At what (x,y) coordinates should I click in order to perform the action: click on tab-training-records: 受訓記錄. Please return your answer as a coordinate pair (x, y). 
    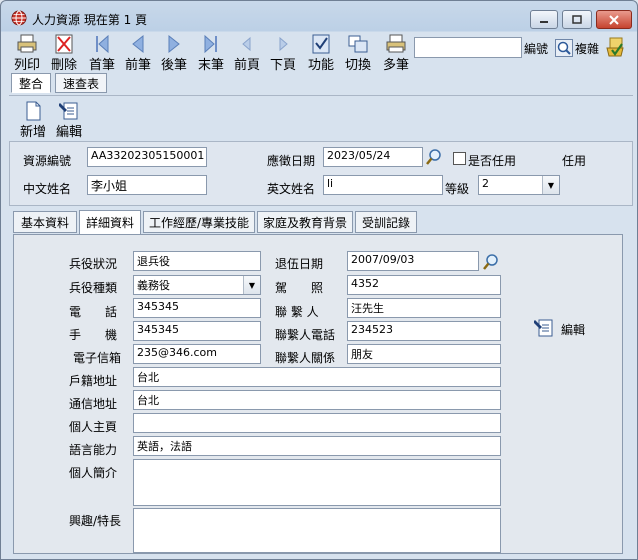
    Looking at the image, I should click on (386, 222).